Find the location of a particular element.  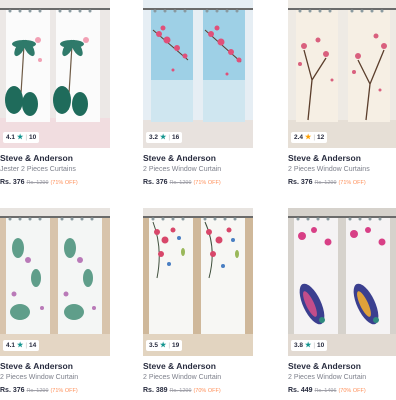

product-title: Jester 2 Pieces Curtains is located at coordinates (55, 169).